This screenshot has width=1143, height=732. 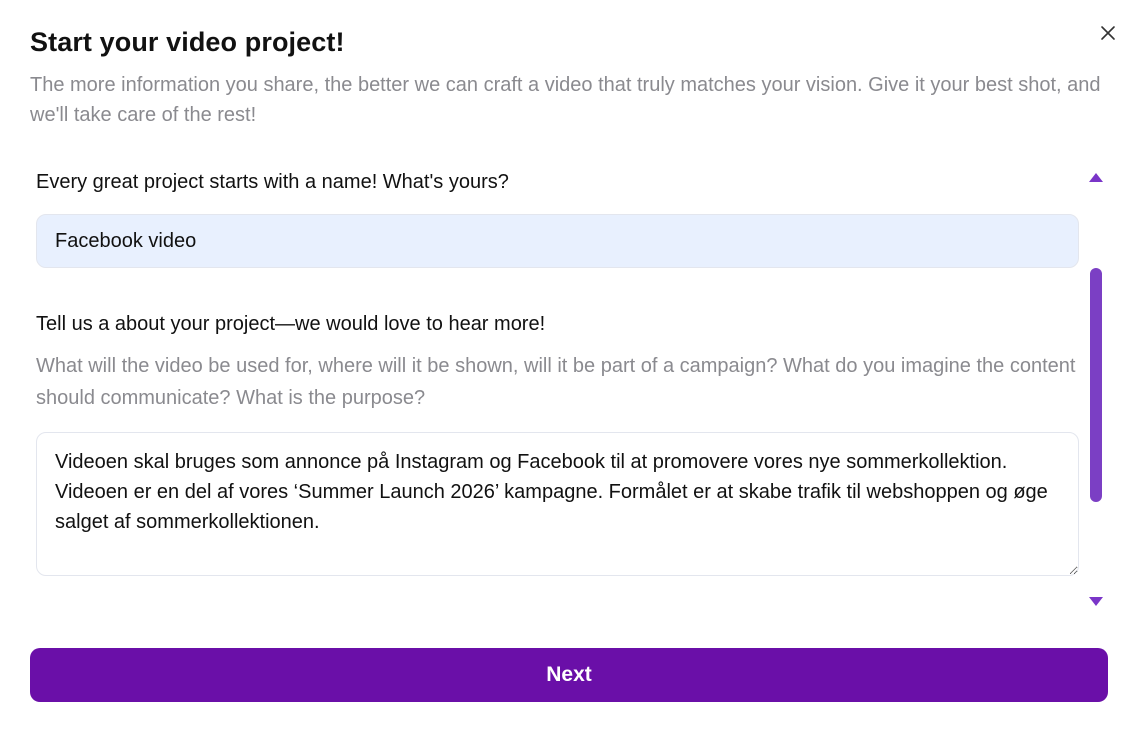 I want to click on scroll-up-icon, so click(x=1096, y=177).